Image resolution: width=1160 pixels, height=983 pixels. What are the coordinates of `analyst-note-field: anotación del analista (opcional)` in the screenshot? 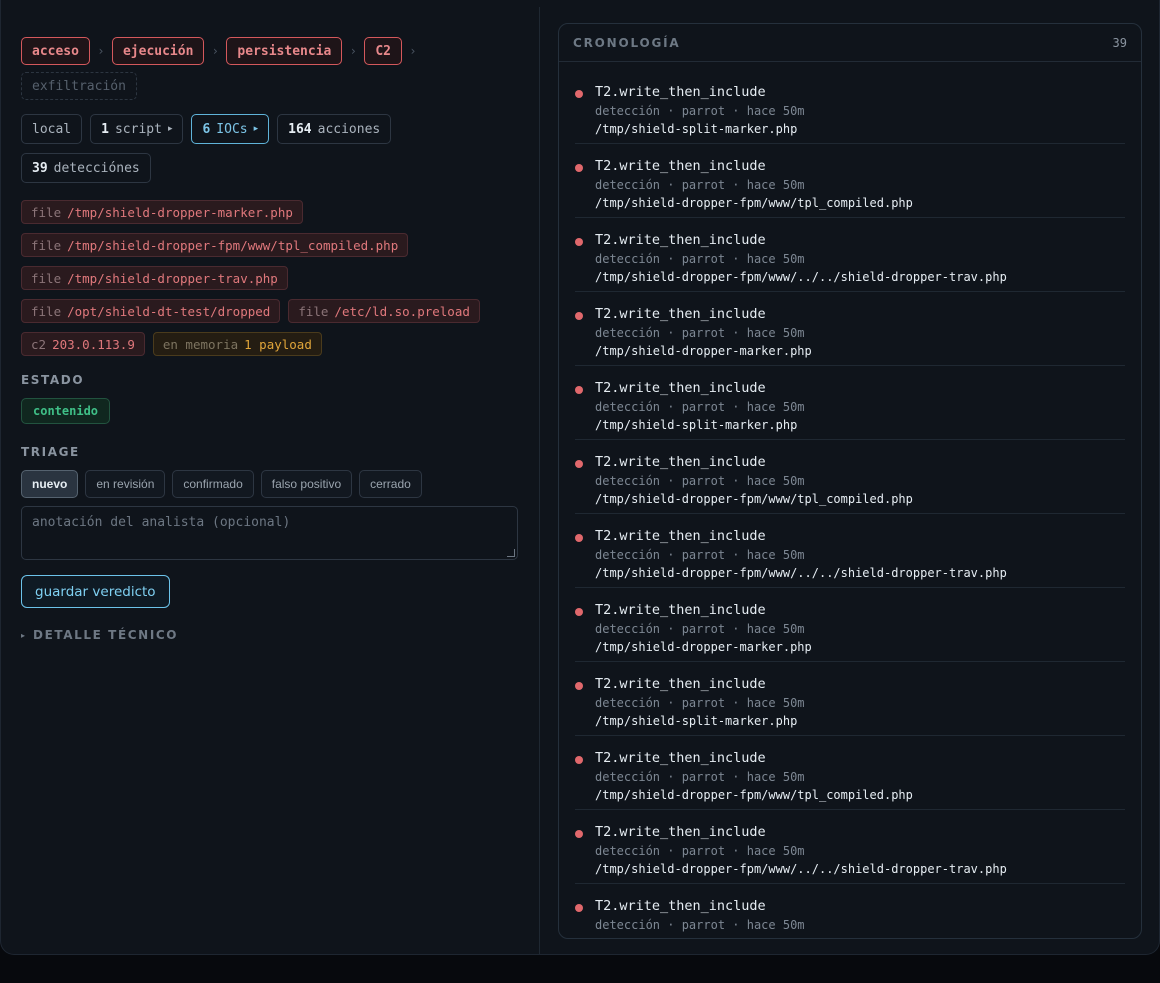 It's located at (269, 533).